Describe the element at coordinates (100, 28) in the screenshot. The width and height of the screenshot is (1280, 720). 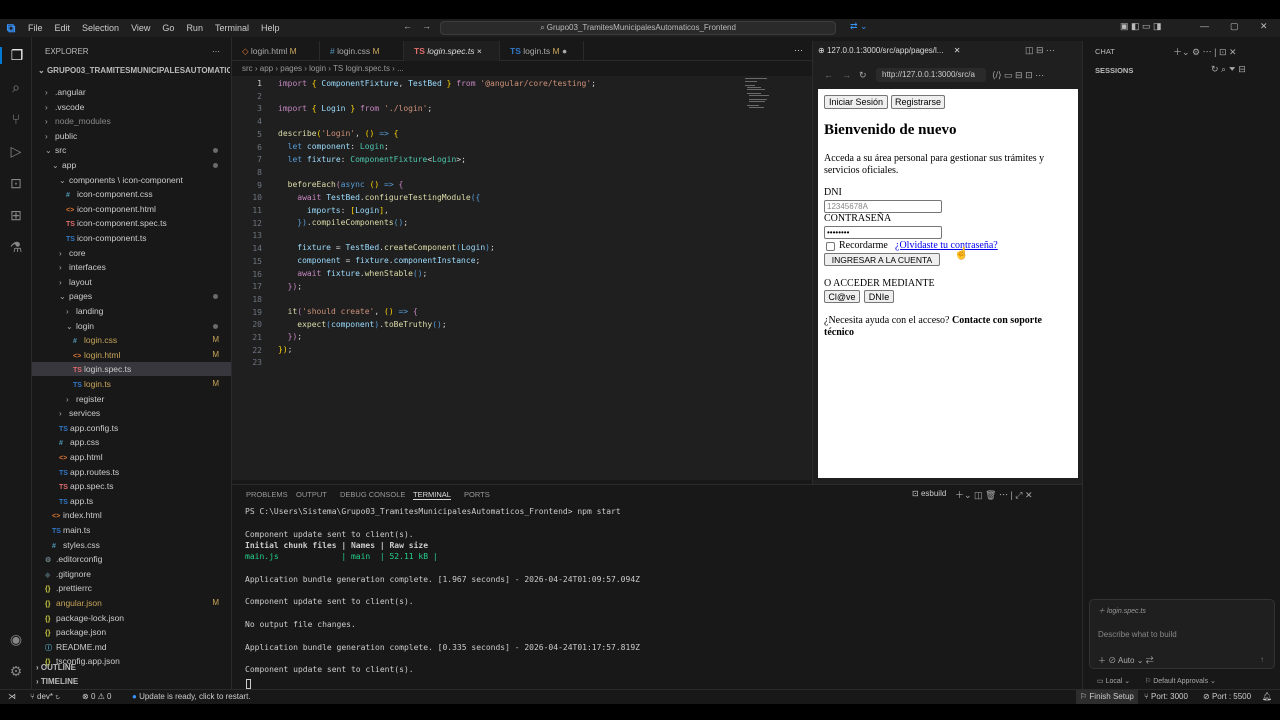
I see `menu-selection: Selection` at that location.